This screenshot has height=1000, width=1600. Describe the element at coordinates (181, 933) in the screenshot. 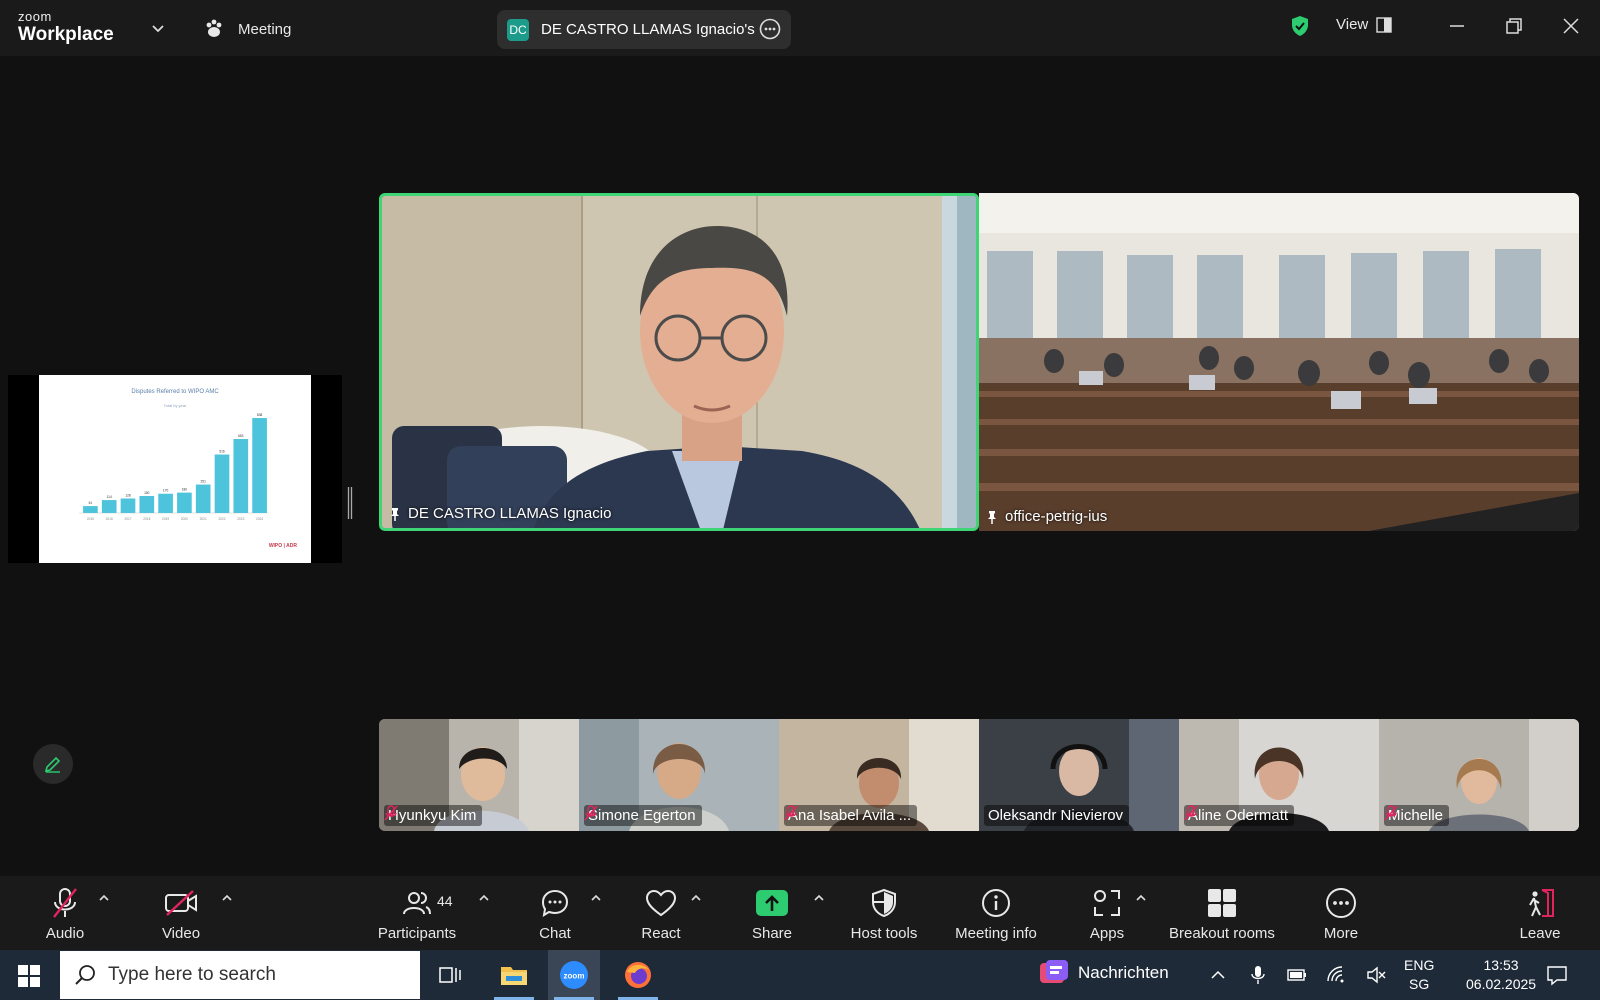

I see `video-label: Video` at that location.